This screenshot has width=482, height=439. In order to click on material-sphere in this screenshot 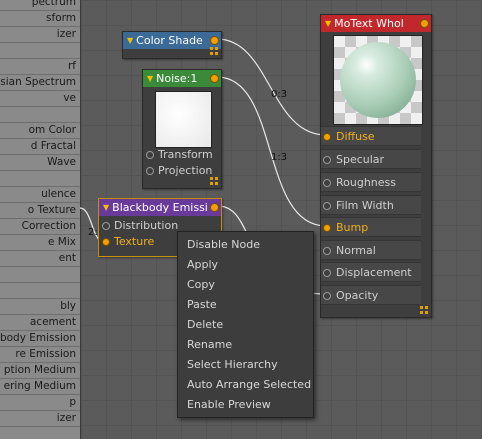, I will do `click(378, 80)`.